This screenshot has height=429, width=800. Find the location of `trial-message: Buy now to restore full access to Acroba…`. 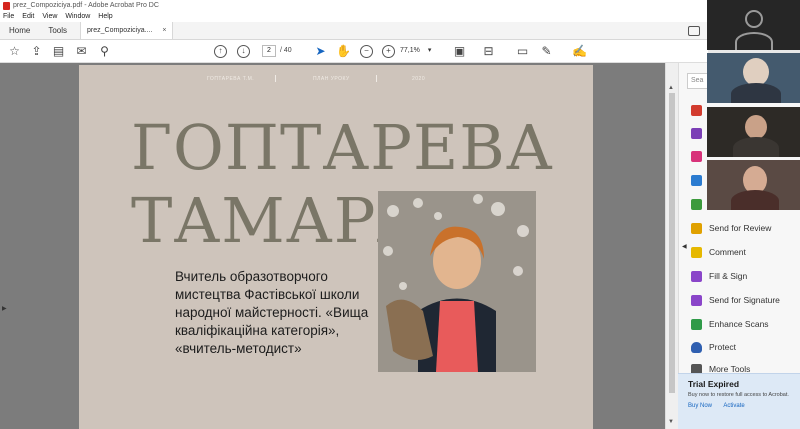

trial-message: Buy now to restore full access to Acroba… is located at coordinates (738, 395).